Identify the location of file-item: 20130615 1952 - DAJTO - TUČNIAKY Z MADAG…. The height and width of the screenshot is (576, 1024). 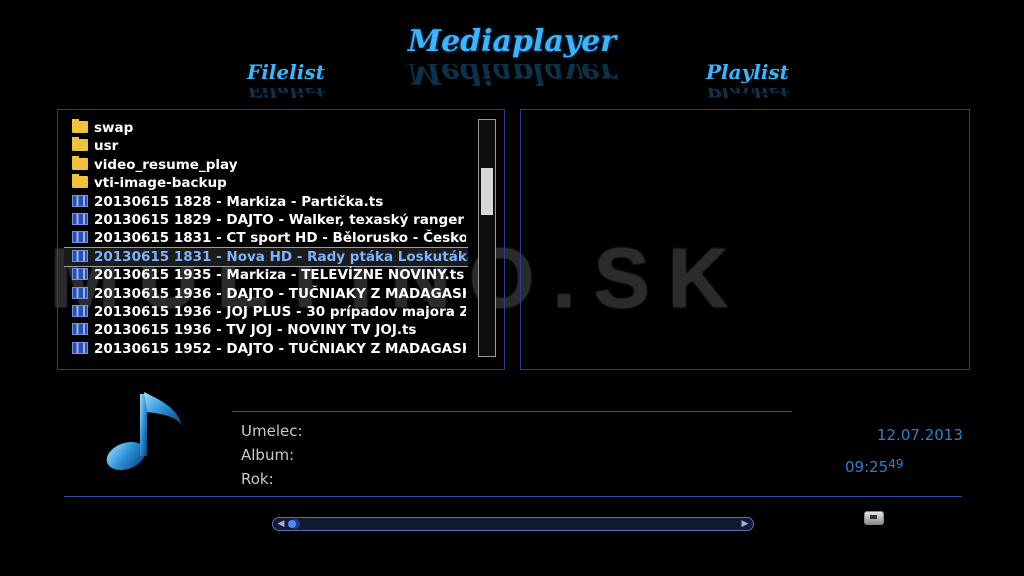
(269, 349).